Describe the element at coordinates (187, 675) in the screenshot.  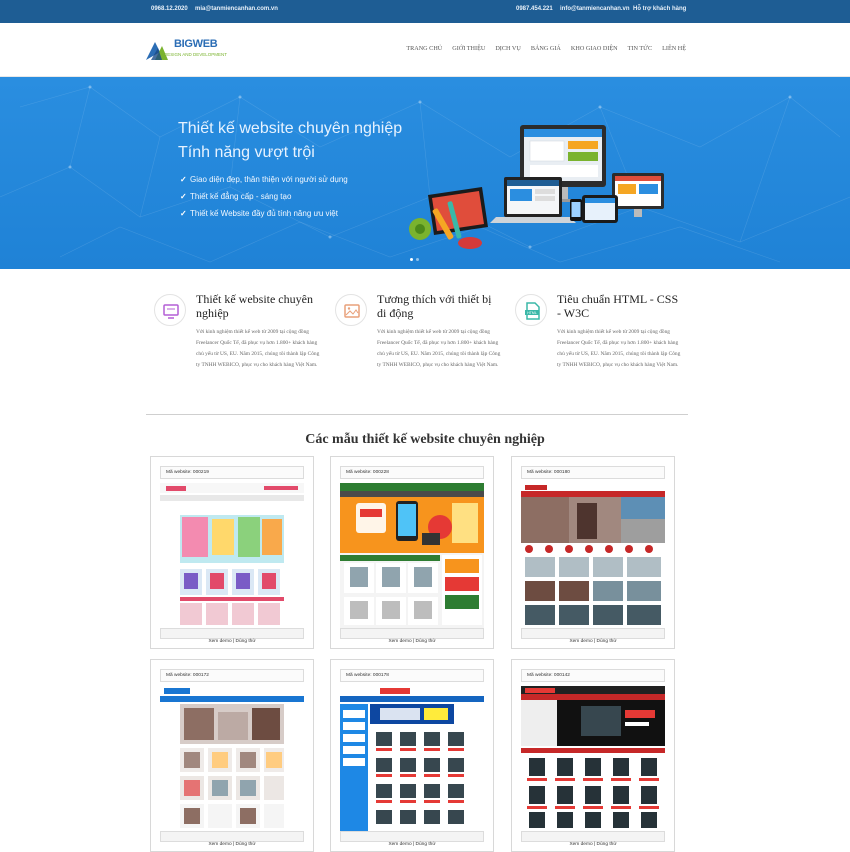
I see `template-code: Mã website: 000172` at that location.